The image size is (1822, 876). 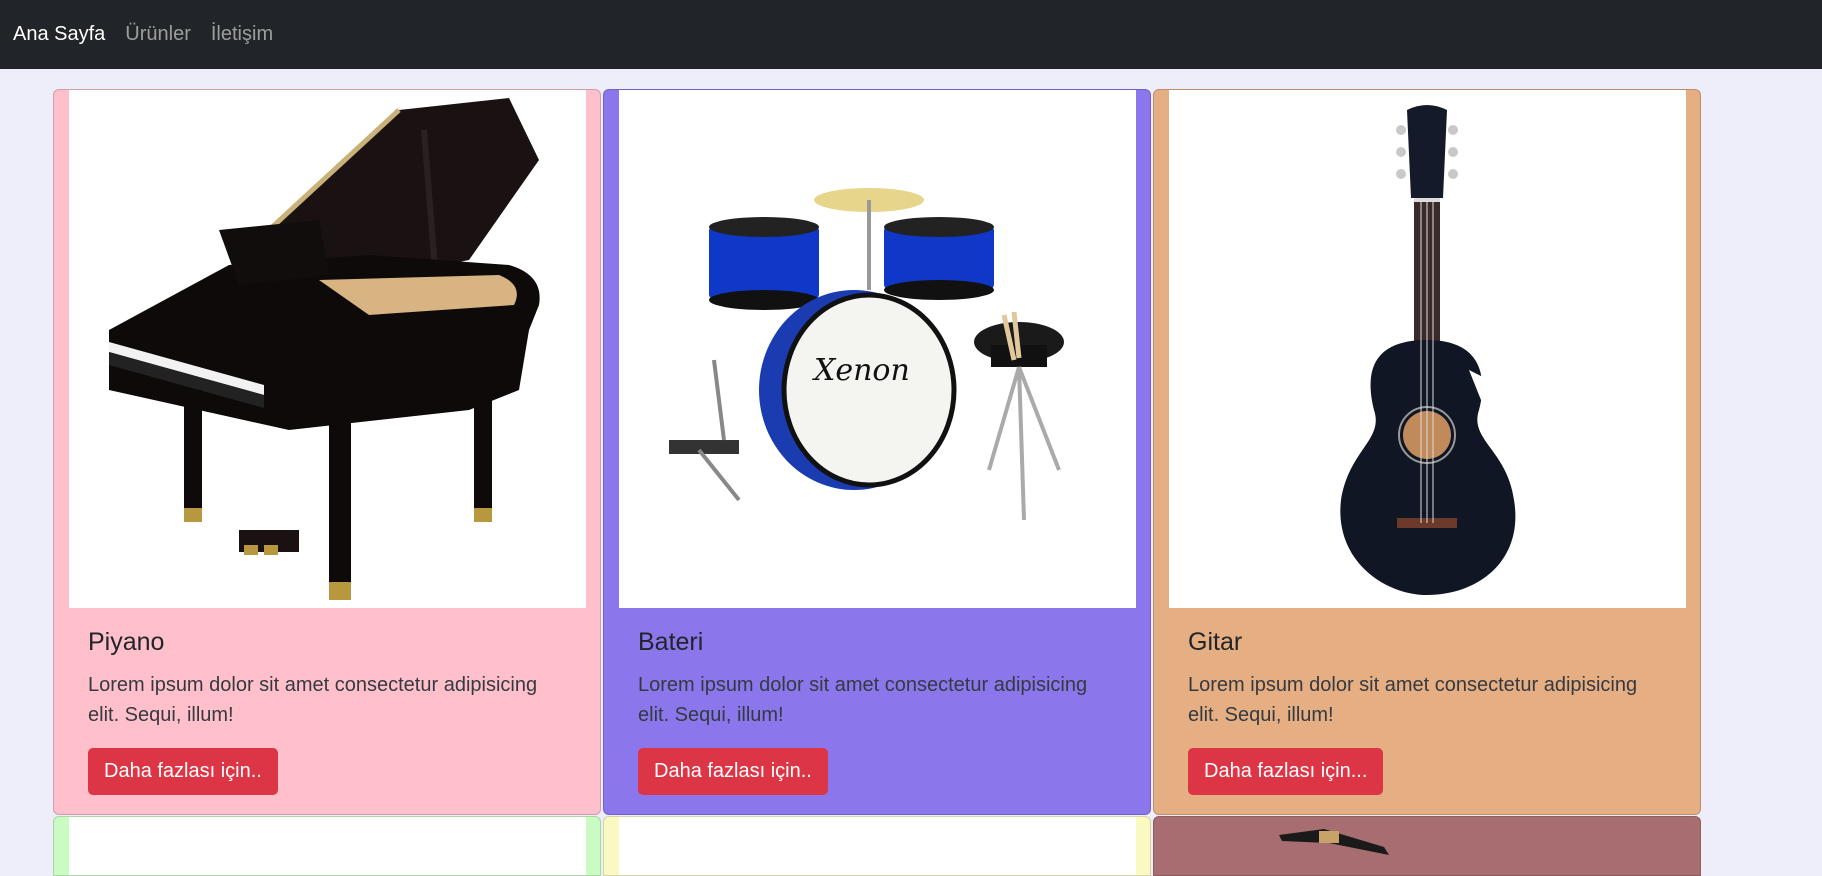 What do you see at coordinates (59, 34) in the screenshot?
I see `nav-home-link: Ana Sayfa` at bounding box center [59, 34].